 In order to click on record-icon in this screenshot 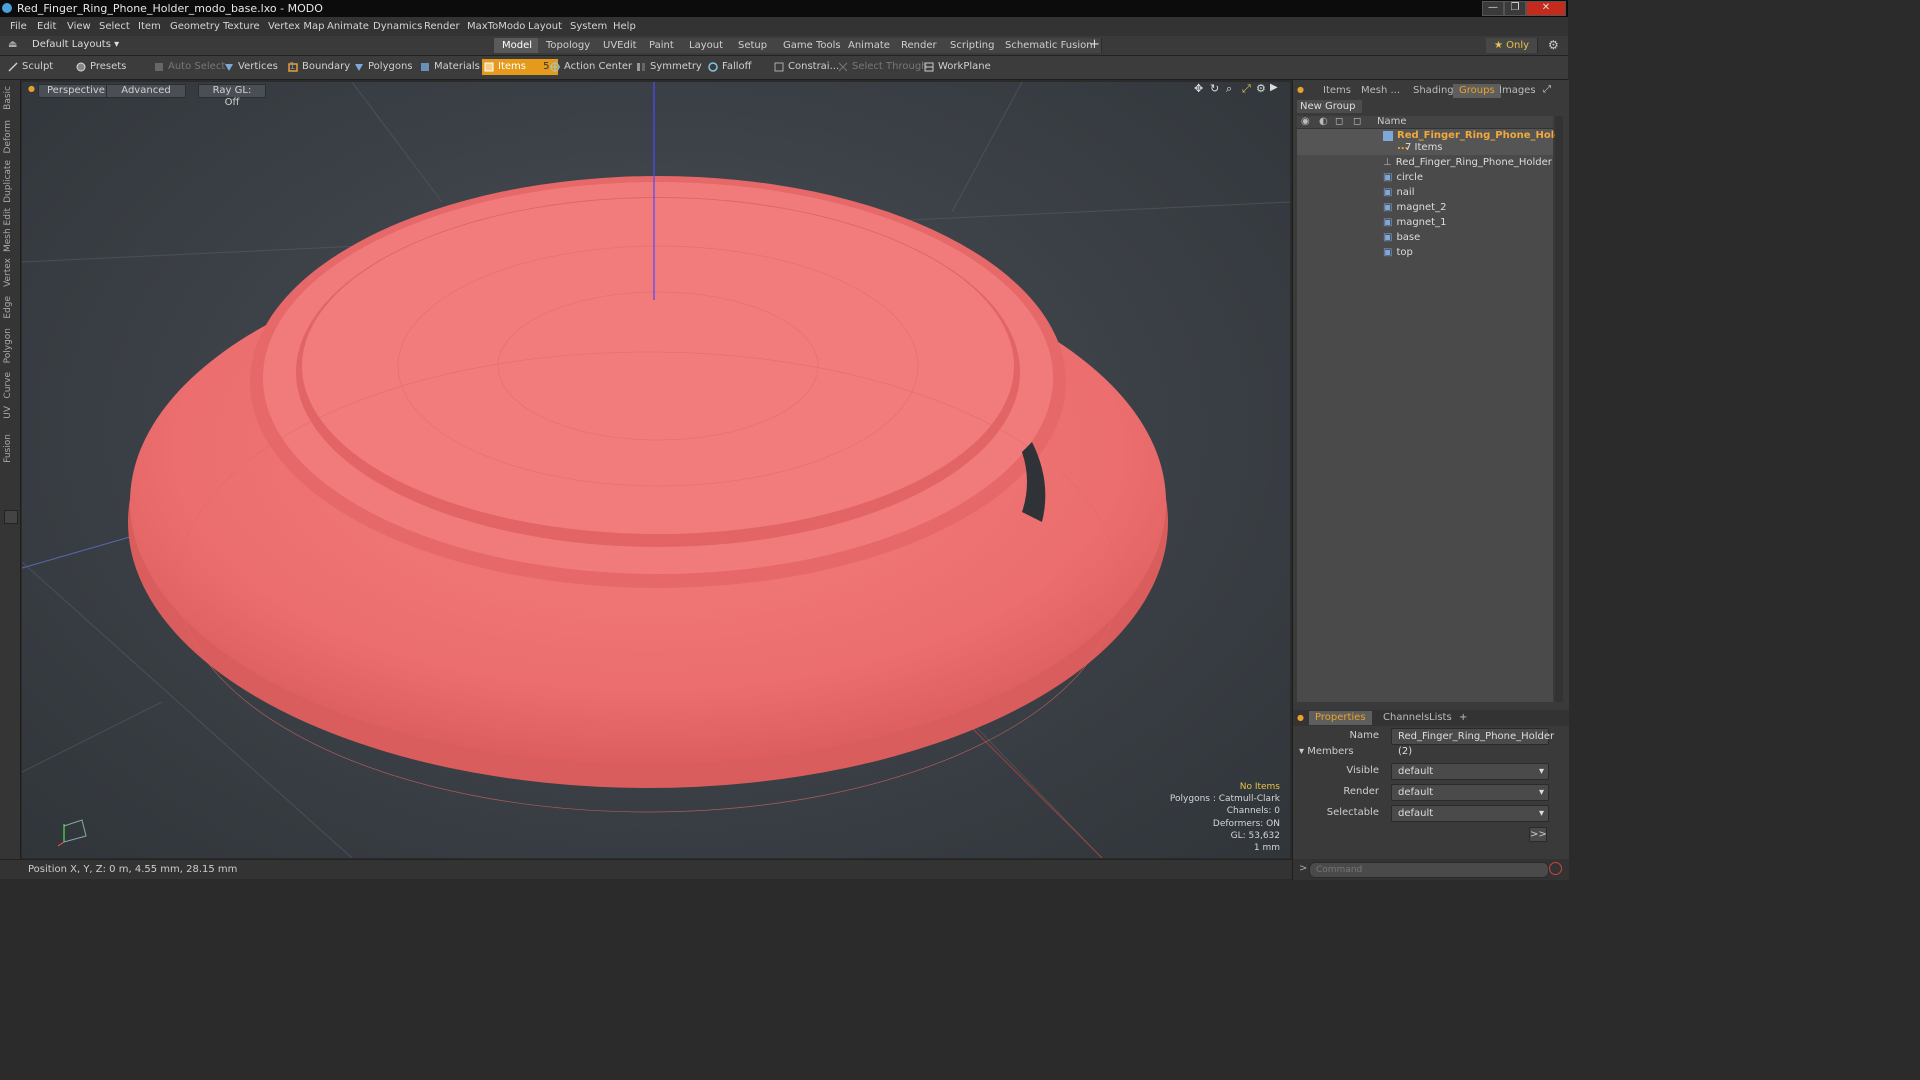, I will do `click(1555, 868)`.